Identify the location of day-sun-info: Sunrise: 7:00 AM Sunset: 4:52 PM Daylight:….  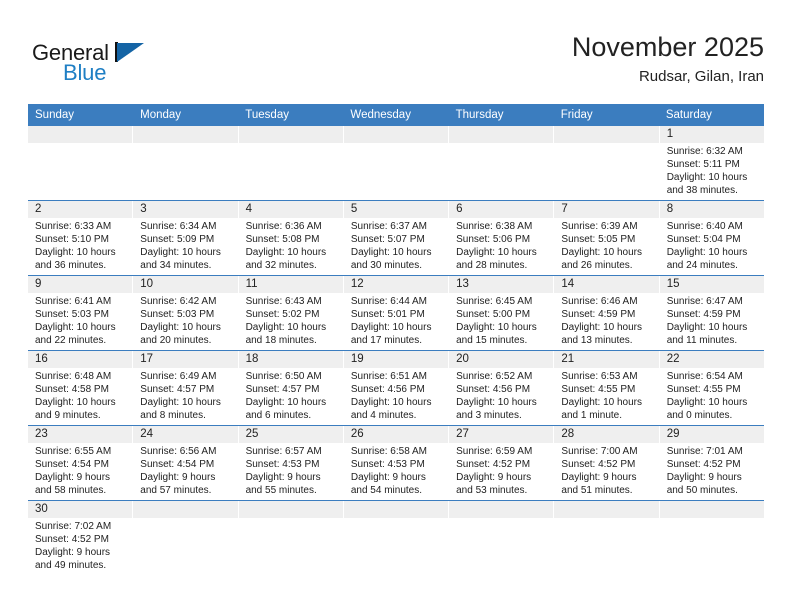
(606, 471).